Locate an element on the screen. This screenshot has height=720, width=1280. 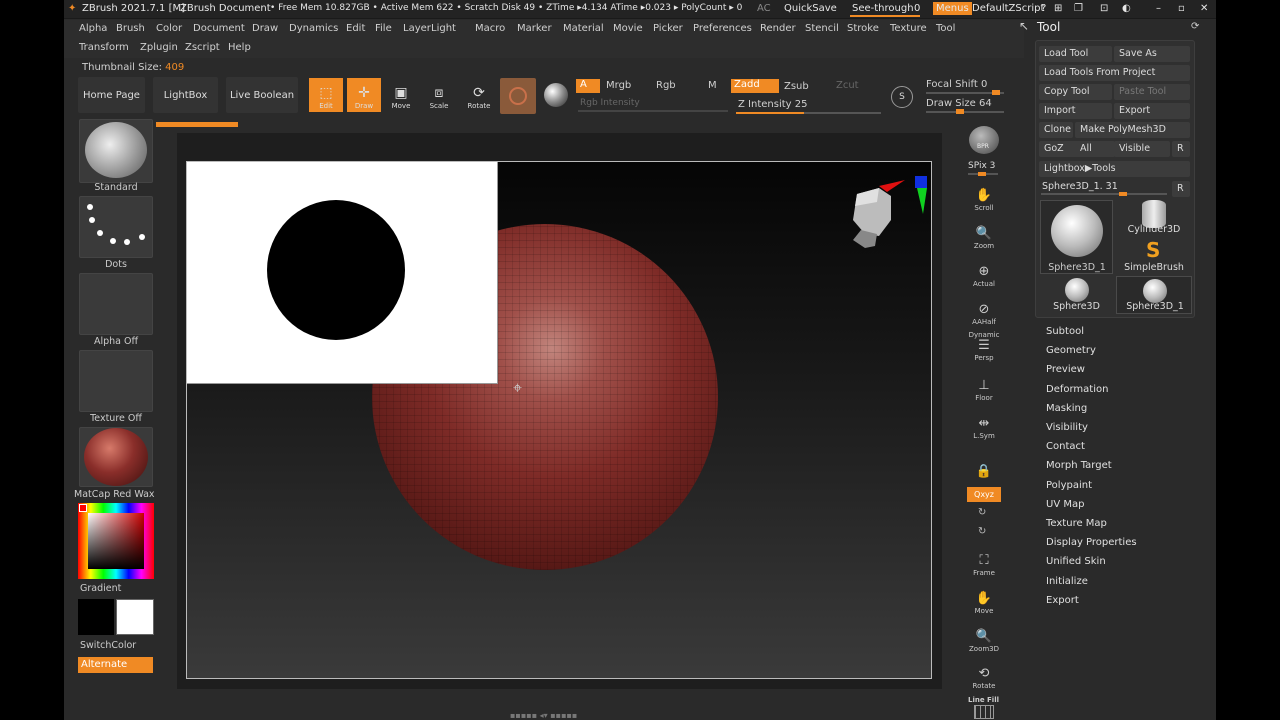
persp-button: Dynamic ☰ Persp is located at coordinates (984, 345).